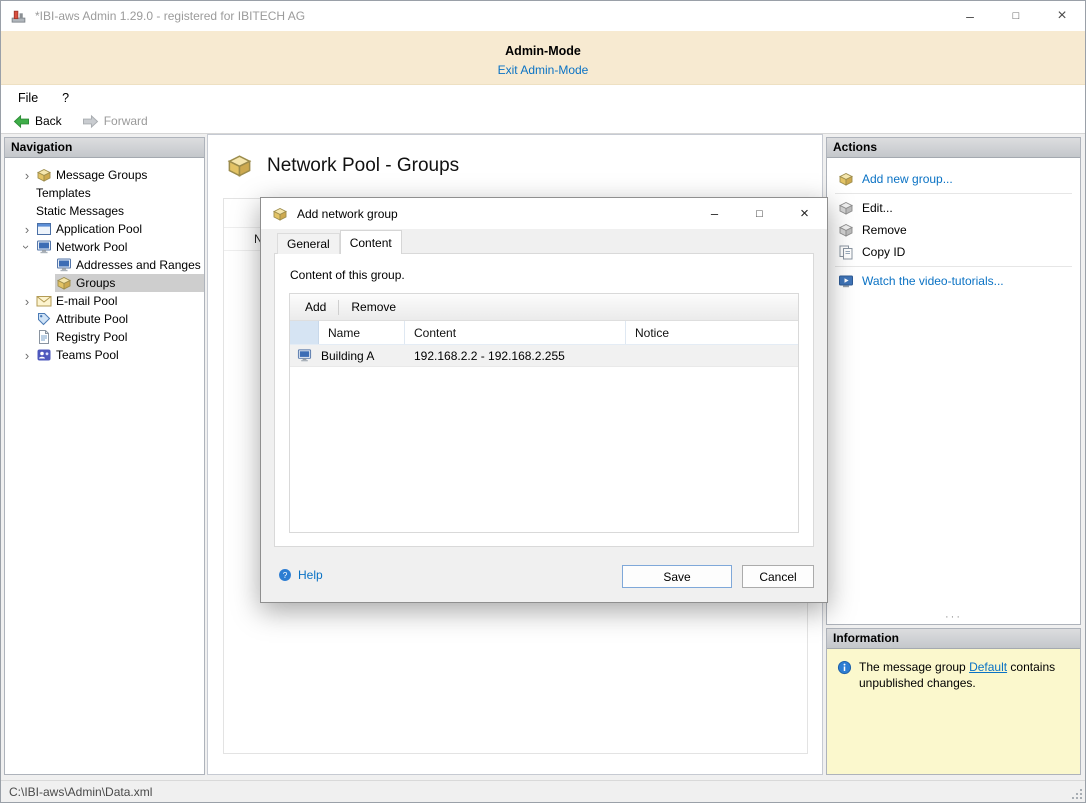 The image size is (1086, 803). I want to click on column-header-icon, so click(304, 332).